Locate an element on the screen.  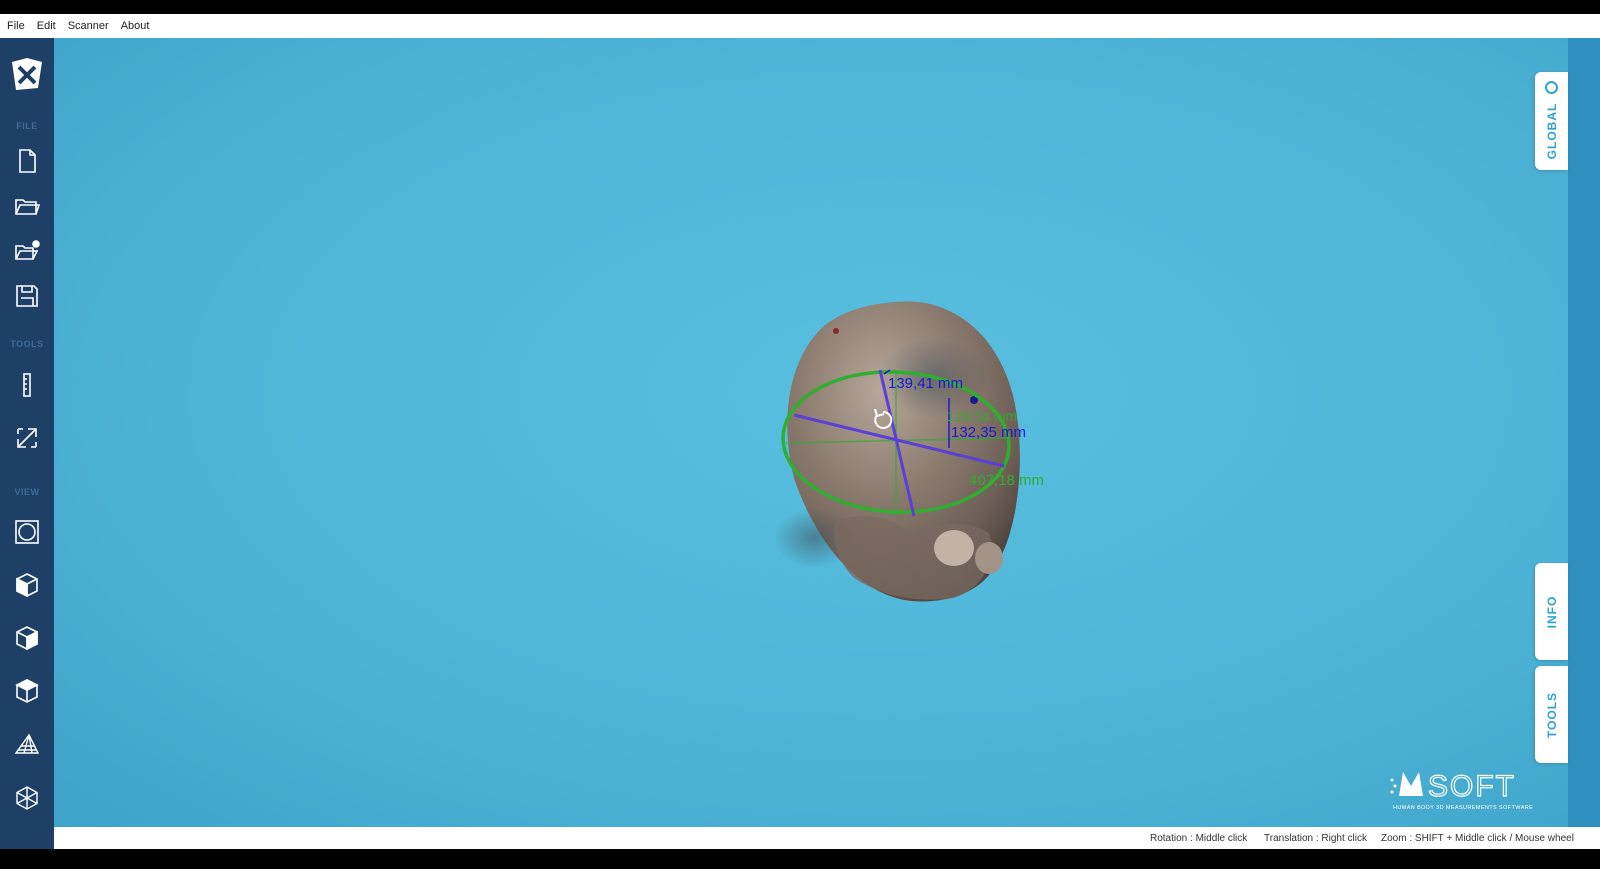
measurement-label-2: 132,35 mm is located at coordinates (988, 432).